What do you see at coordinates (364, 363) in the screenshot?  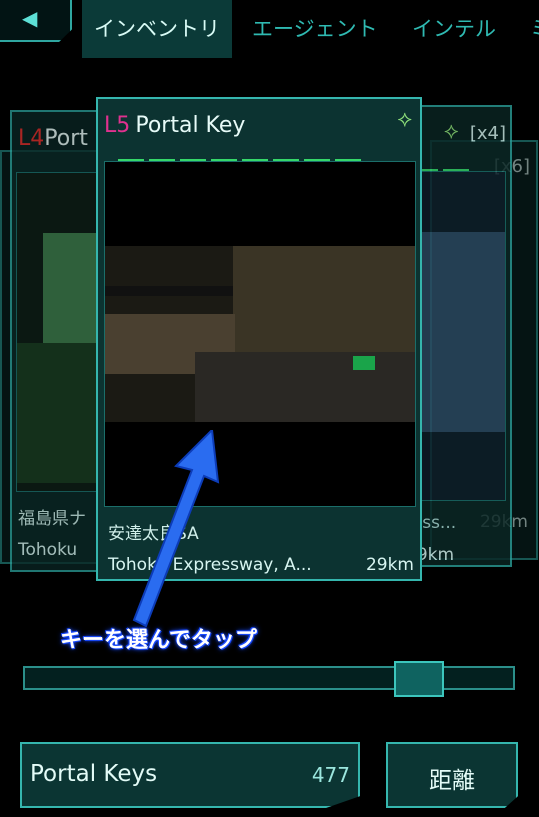 I see `sign-image` at bounding box center [364, 363].